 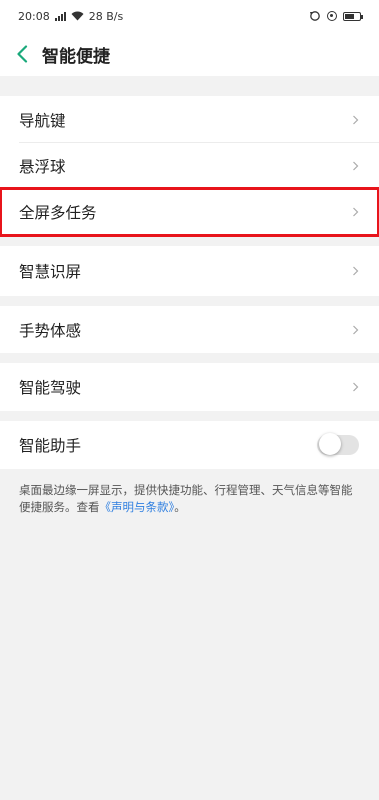 What do you see at coordinates (330, 444) in the screenshot?
I see `toggle-knob` at bounding box center [330, 444].